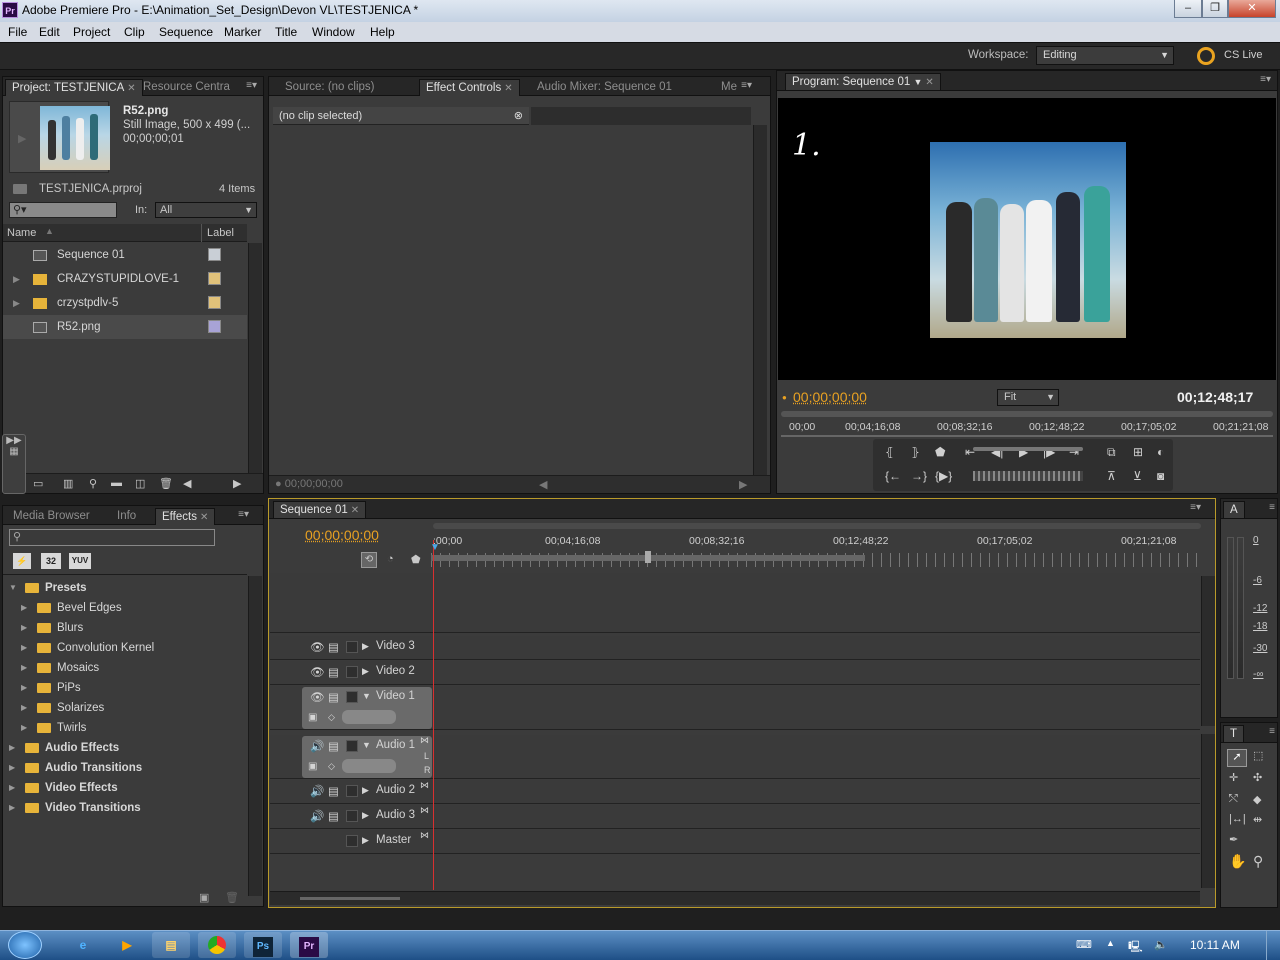  I want to click on marker-icon: ⬟, so click(940, 452).